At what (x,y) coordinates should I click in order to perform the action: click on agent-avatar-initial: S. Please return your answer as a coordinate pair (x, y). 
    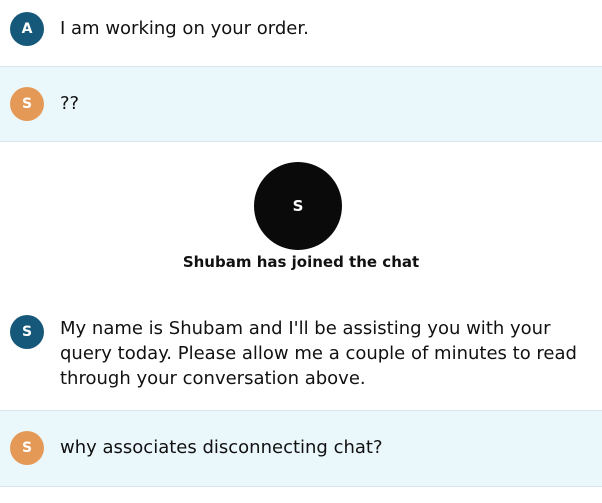
    Looking at the image, I should click on (27, 332).